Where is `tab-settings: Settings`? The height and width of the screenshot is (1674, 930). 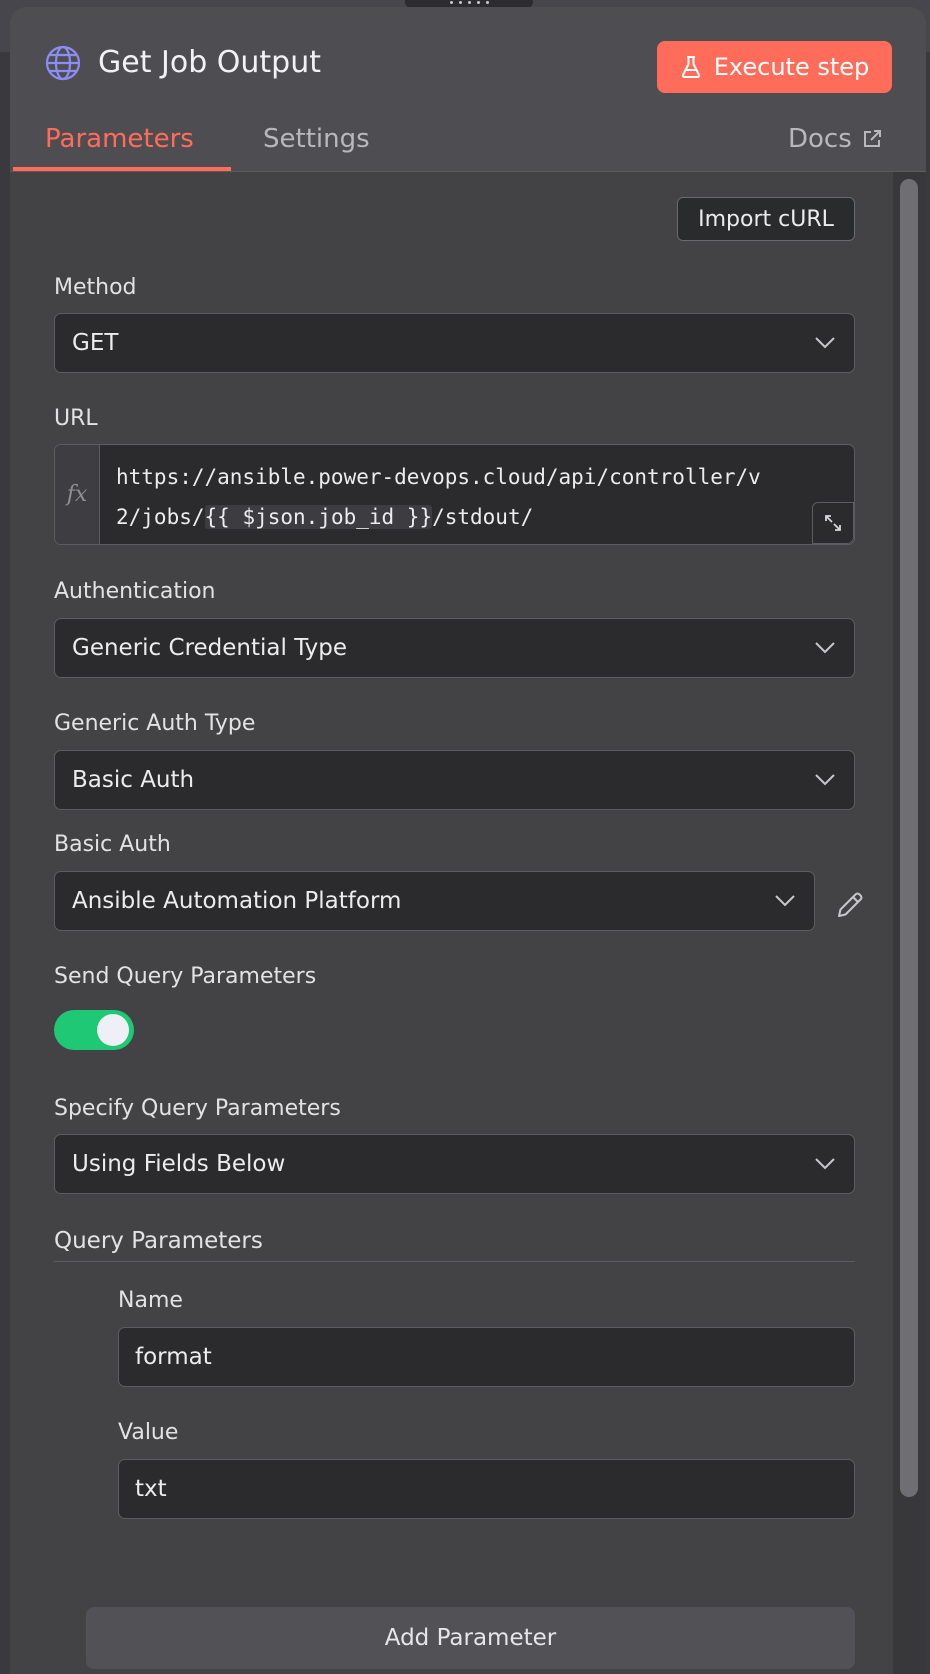 tab-settings: Settings is located at coordinates (316, 139).